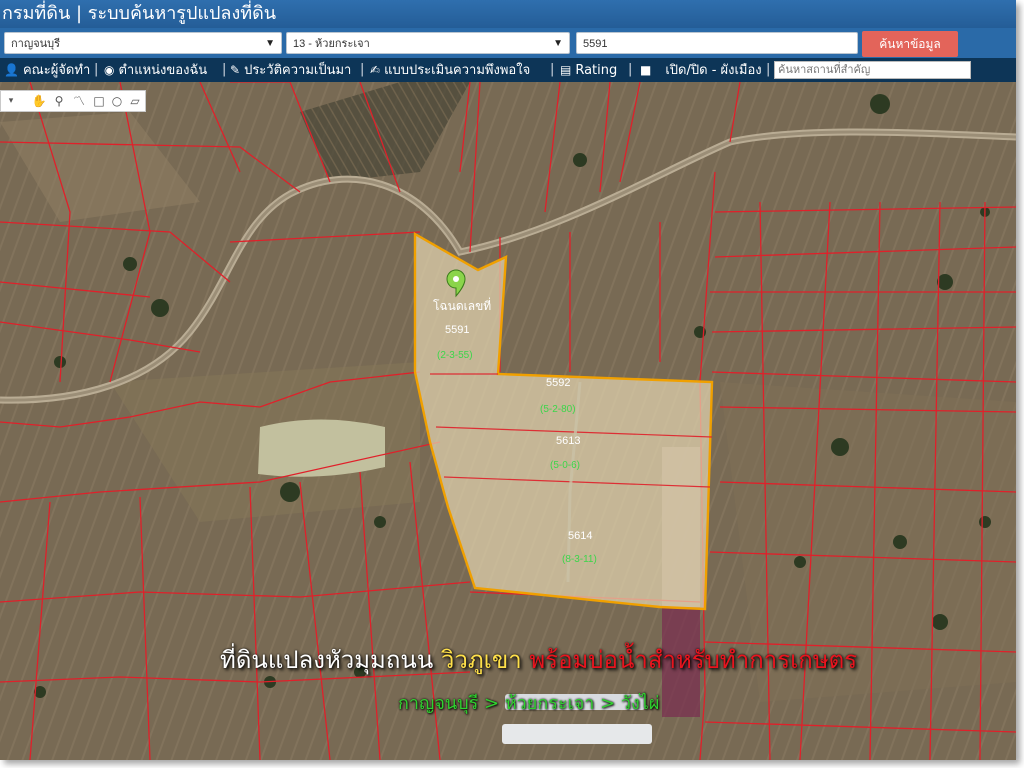  What do you see at coordinates (331, 44) in the screenshot?
I see `district-value: 13 - ห้วยกระเจา` at bounding box center [331, 44].